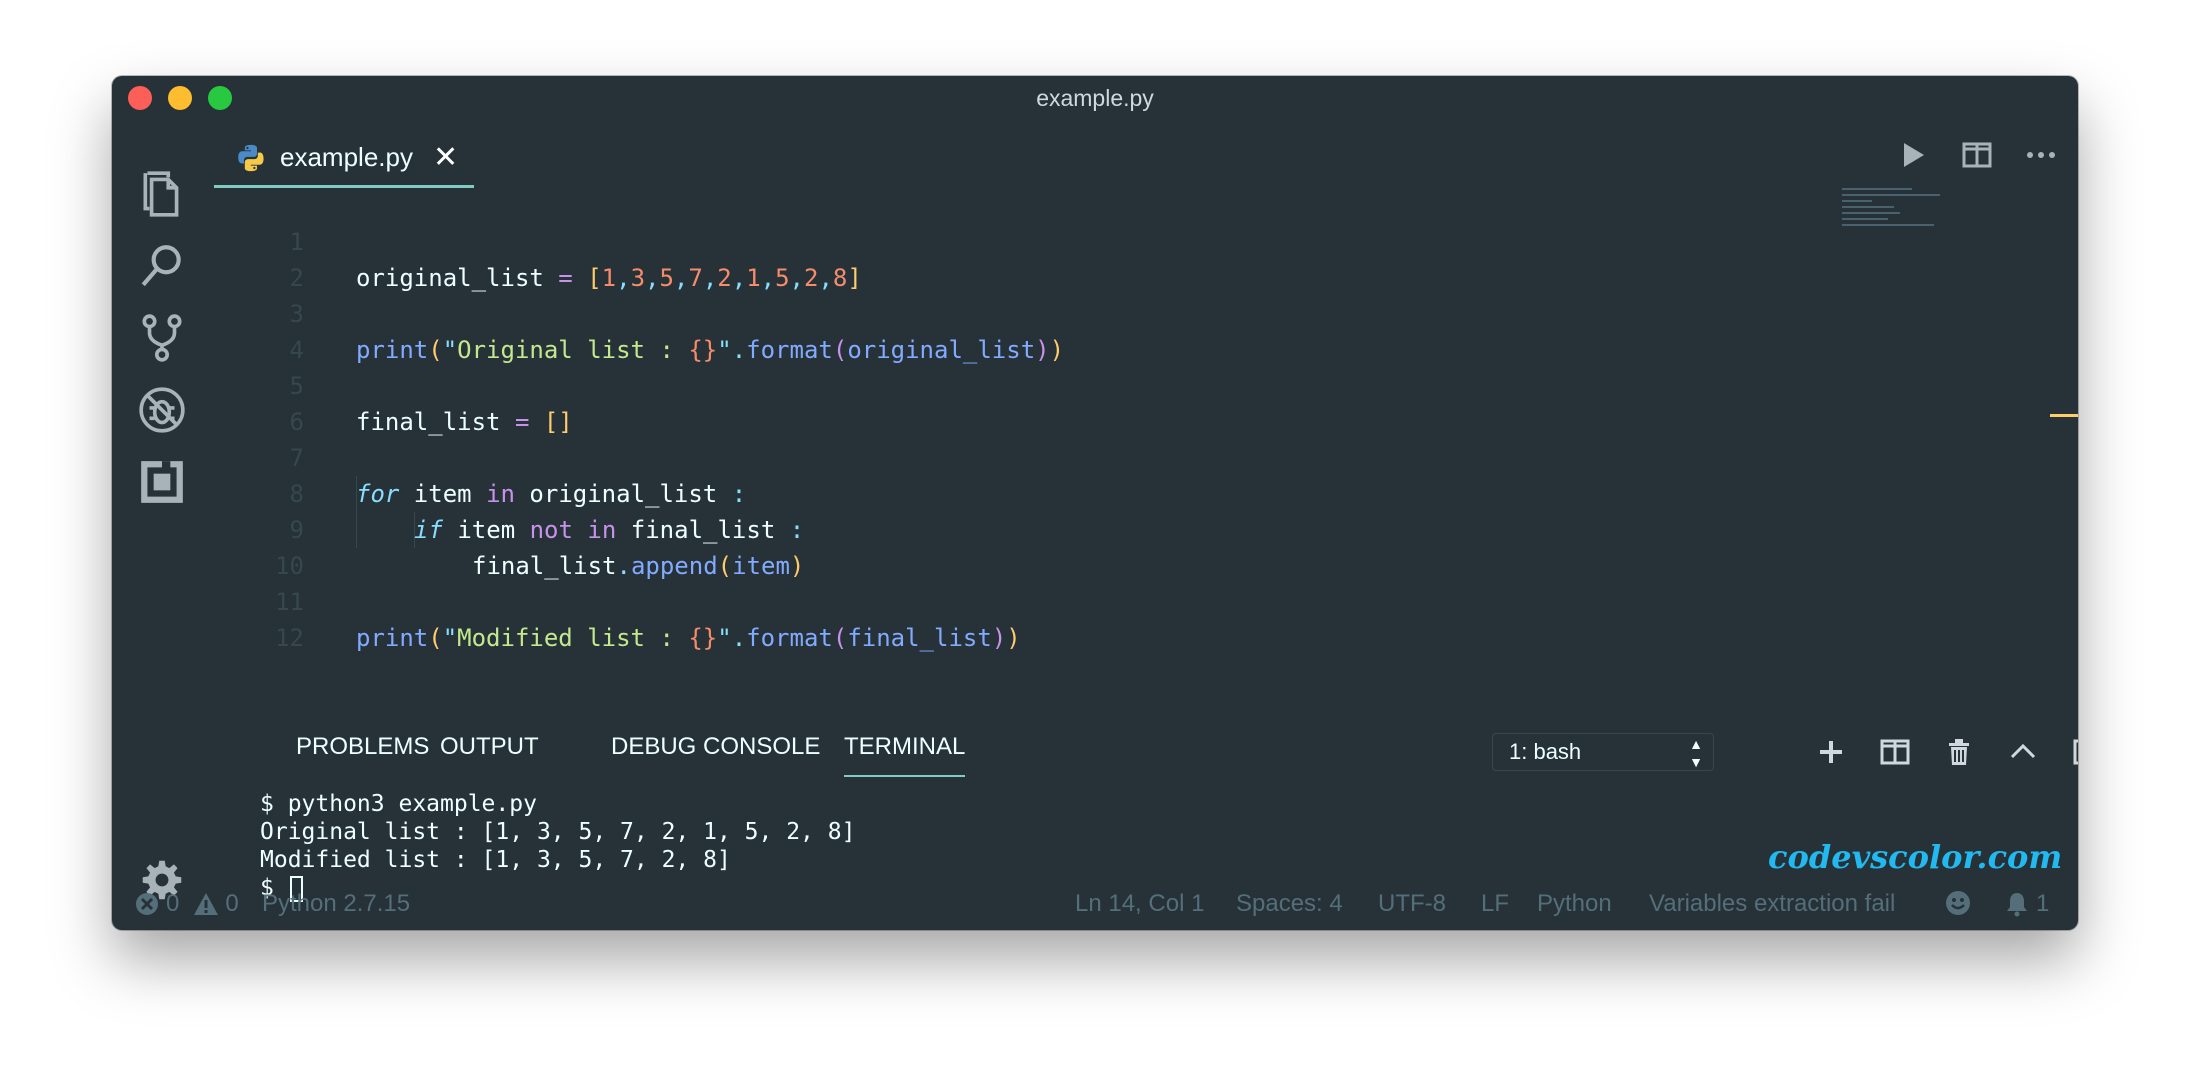  I want to click on tab-terminal: TERMINAL, so click(905, 755).